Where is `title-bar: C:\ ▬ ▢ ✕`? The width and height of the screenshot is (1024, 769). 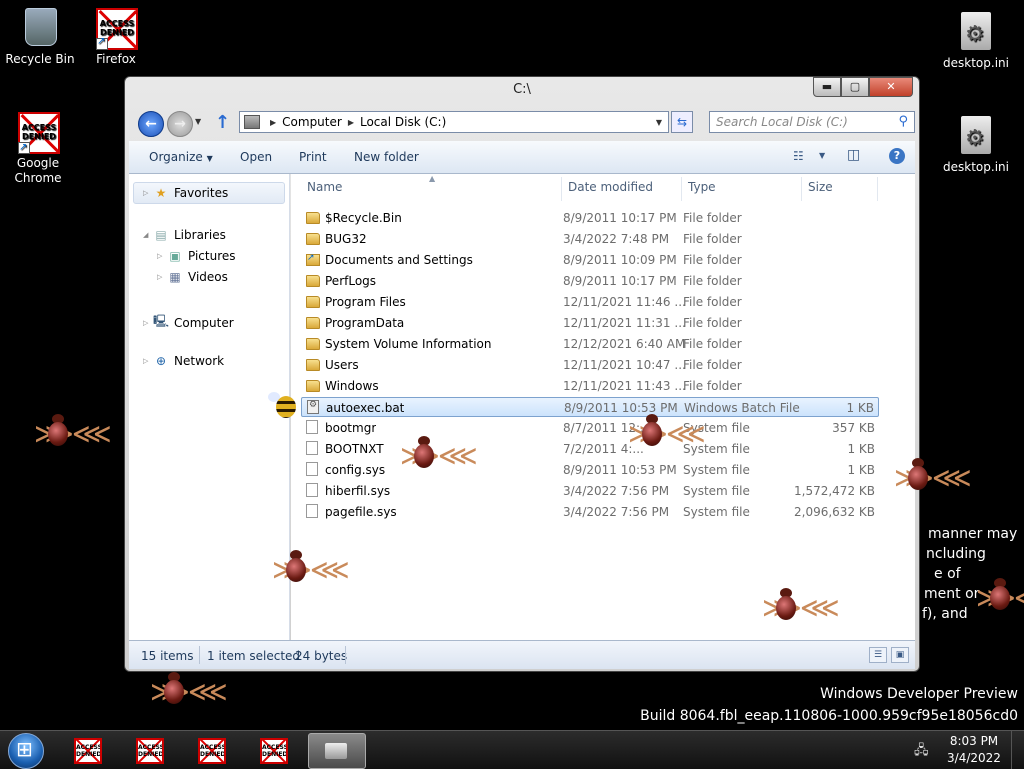
title-bar: C:\ ▬ ▢ ✕ is located at coordinates (522, 91).